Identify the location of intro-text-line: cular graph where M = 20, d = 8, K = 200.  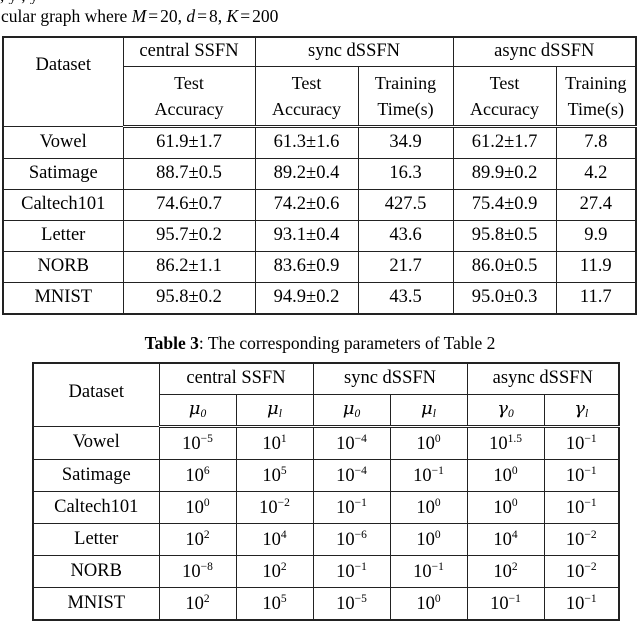
(140, 16).